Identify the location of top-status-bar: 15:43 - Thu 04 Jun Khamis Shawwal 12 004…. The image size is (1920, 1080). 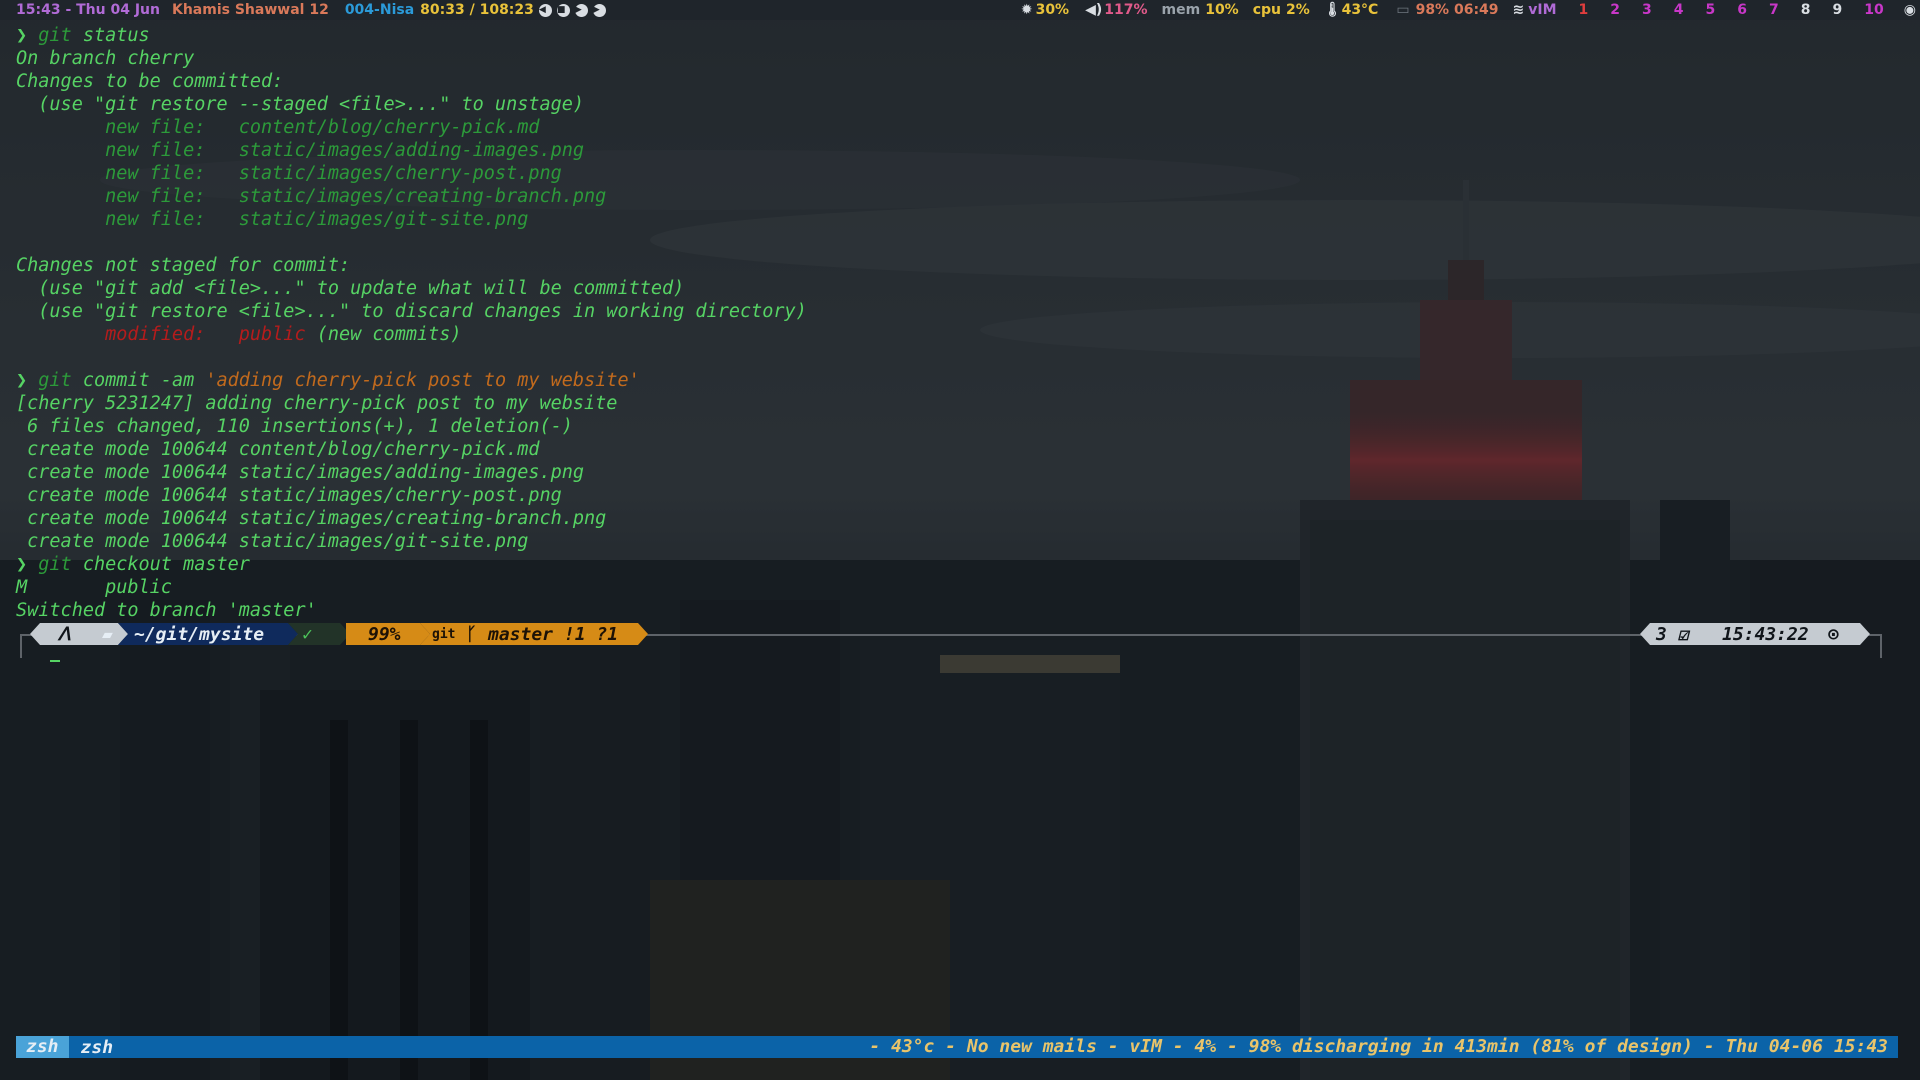
(960, 10).